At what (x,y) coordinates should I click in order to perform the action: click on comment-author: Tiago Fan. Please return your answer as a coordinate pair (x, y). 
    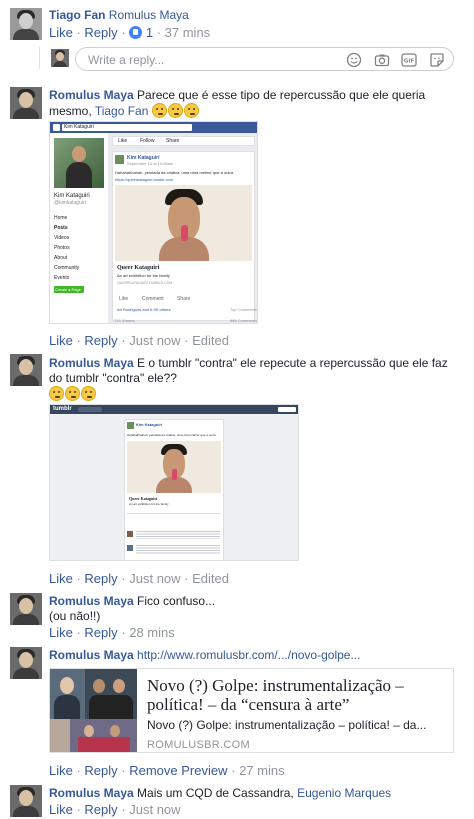
    Looking at the image, I should click on (77, 15).